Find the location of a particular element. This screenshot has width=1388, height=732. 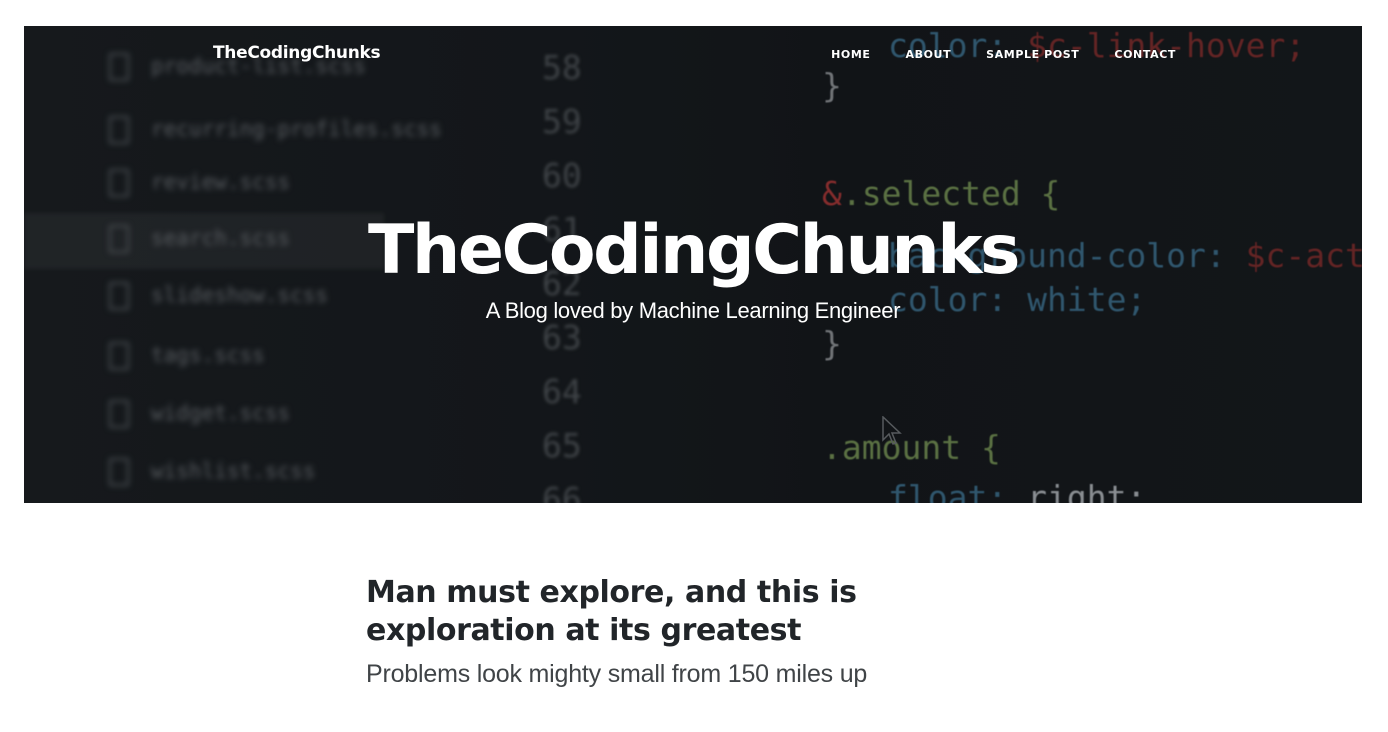

nav-link-about: About is located at coordinates (928, 54).